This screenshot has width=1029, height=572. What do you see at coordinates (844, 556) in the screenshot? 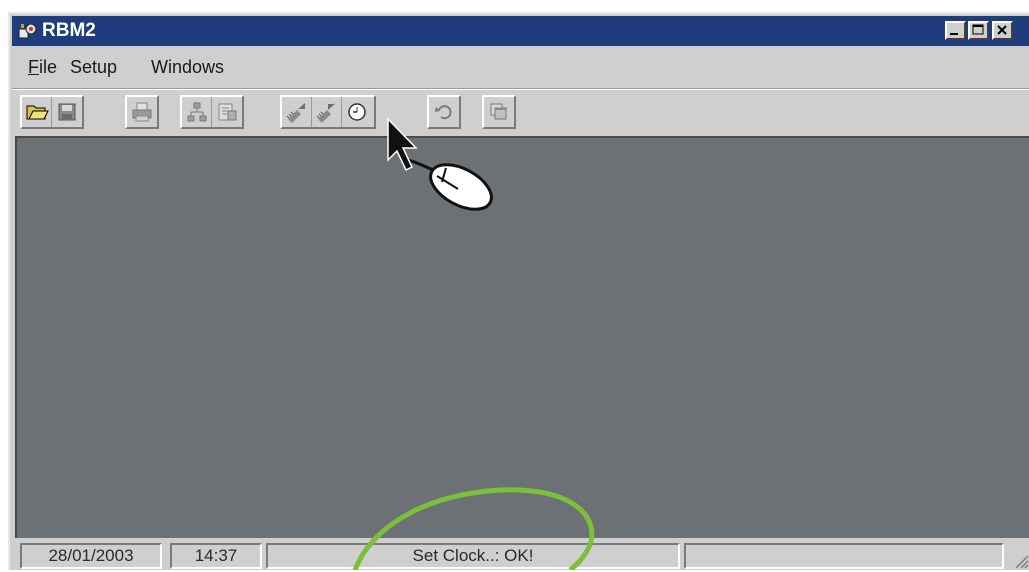
I see `status-extra` at bounding box center [844, 556].